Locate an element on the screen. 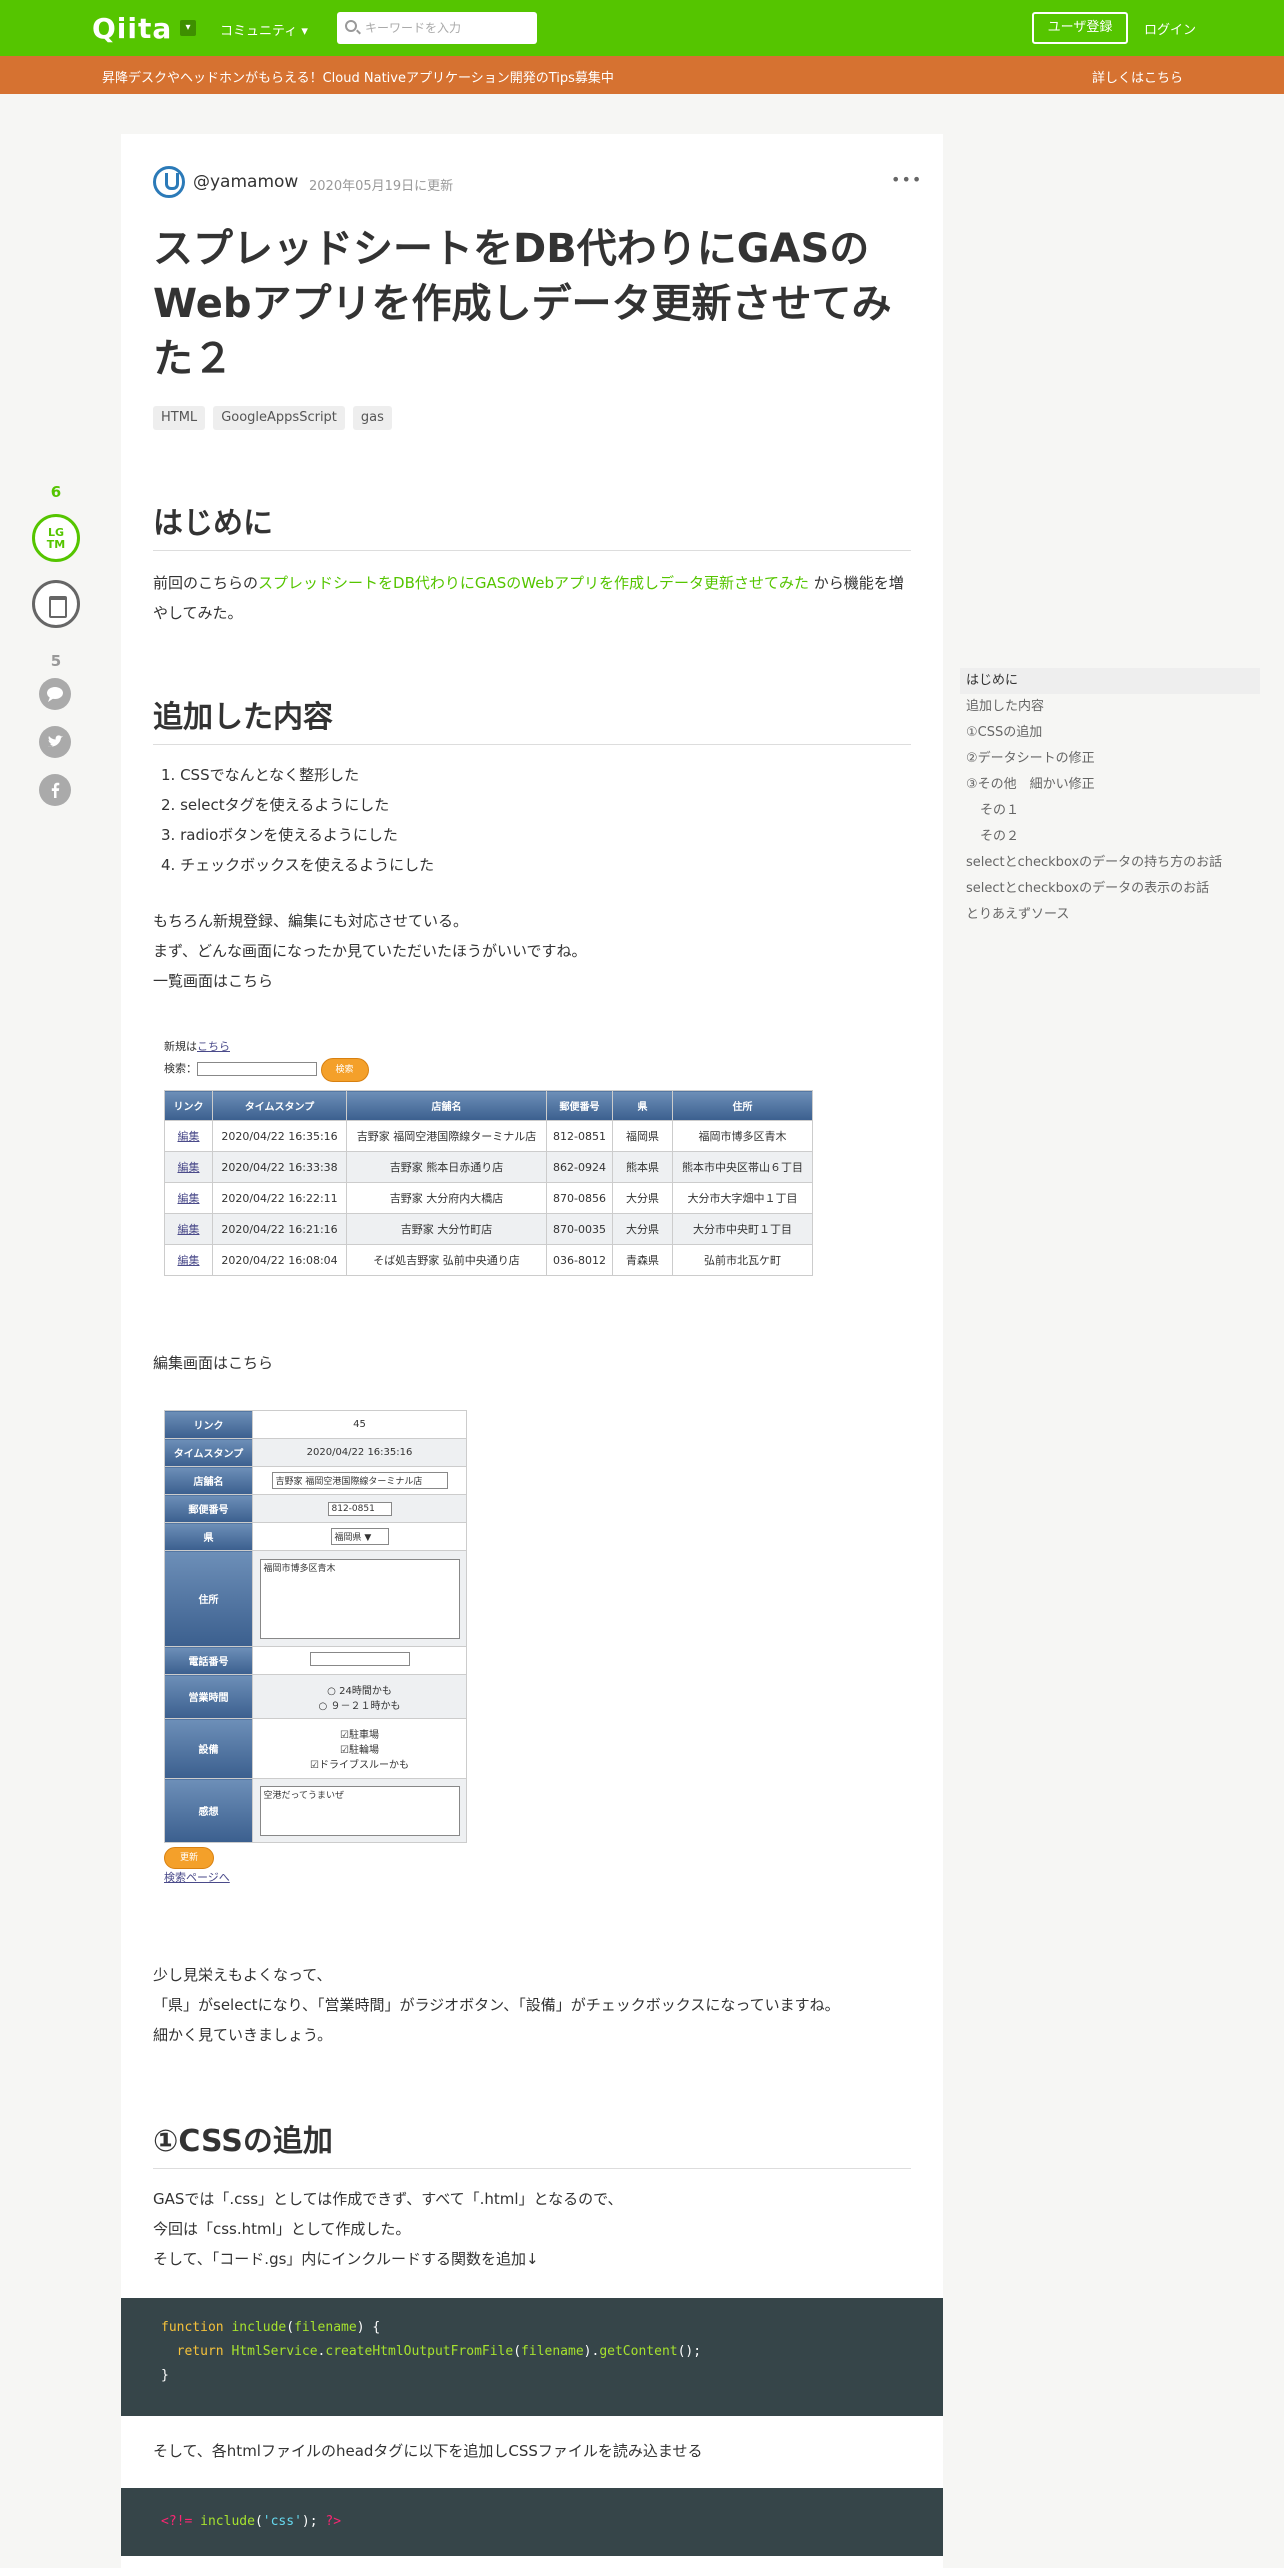 The width and height of the screenshot is (1284, 2568). toc-item: 追加した内容 is located at coordinates (1110, 707).